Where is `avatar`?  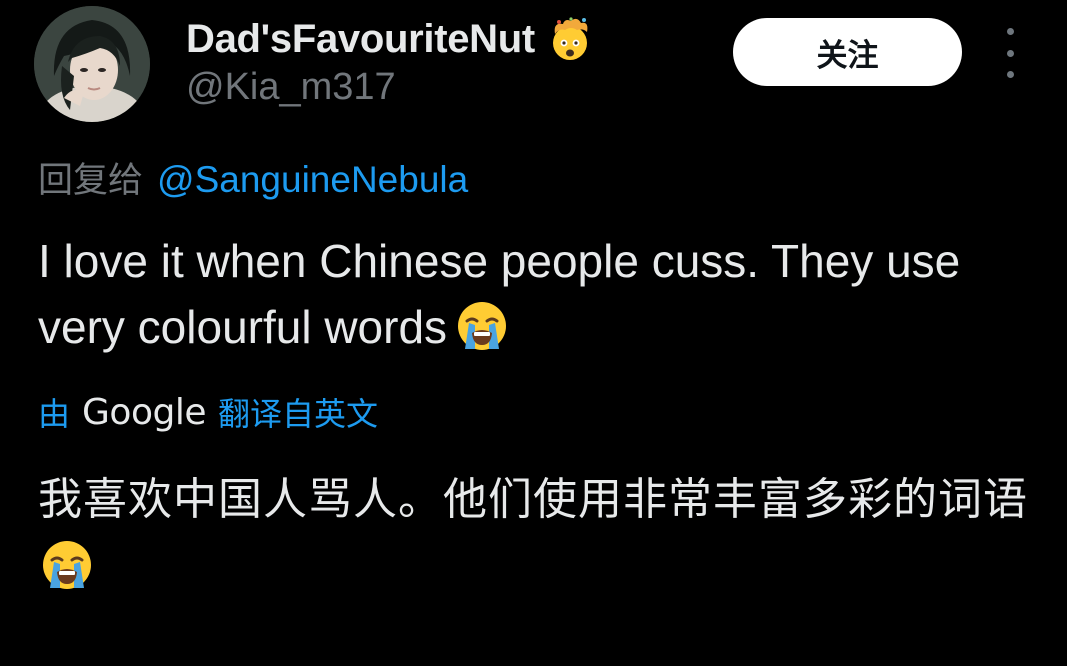 avatar is located at coordinates (92, 64).